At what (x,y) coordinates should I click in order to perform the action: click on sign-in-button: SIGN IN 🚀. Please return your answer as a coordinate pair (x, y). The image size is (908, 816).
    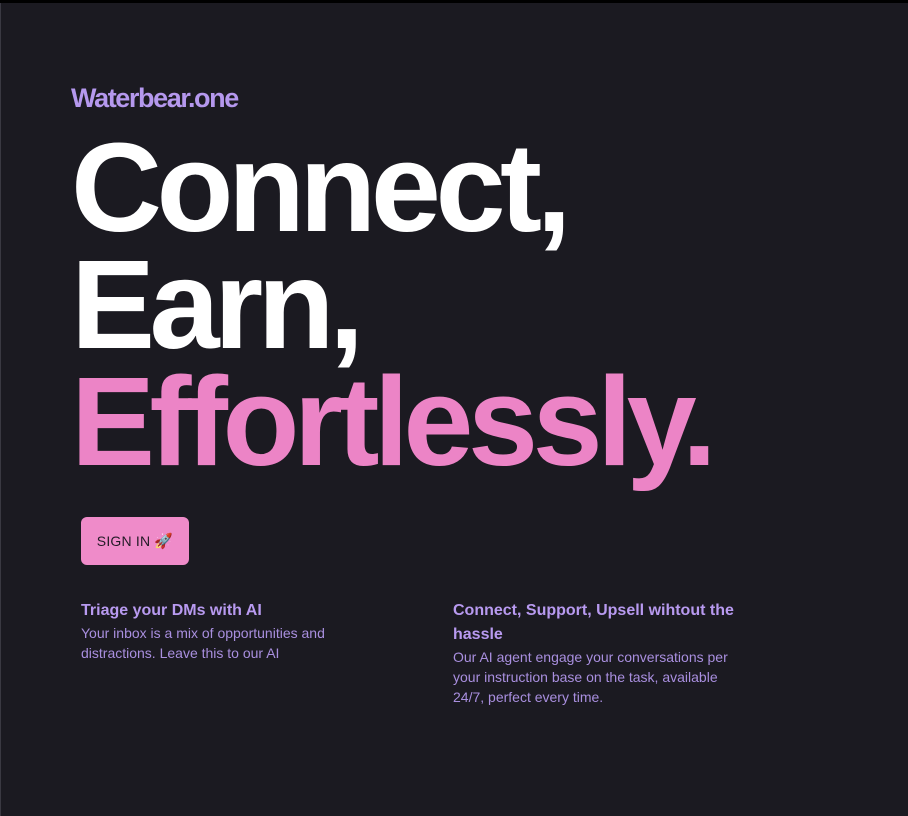
    Looking at the image, I should click on (135, 541).